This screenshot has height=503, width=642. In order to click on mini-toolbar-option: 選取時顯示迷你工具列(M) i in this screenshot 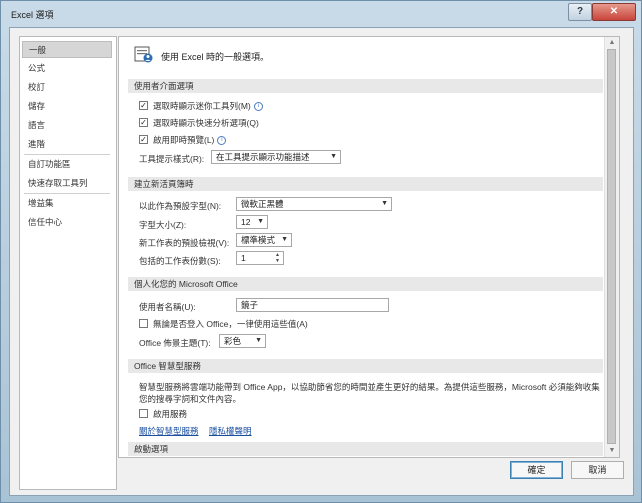, I will do `click(208, 106)`.